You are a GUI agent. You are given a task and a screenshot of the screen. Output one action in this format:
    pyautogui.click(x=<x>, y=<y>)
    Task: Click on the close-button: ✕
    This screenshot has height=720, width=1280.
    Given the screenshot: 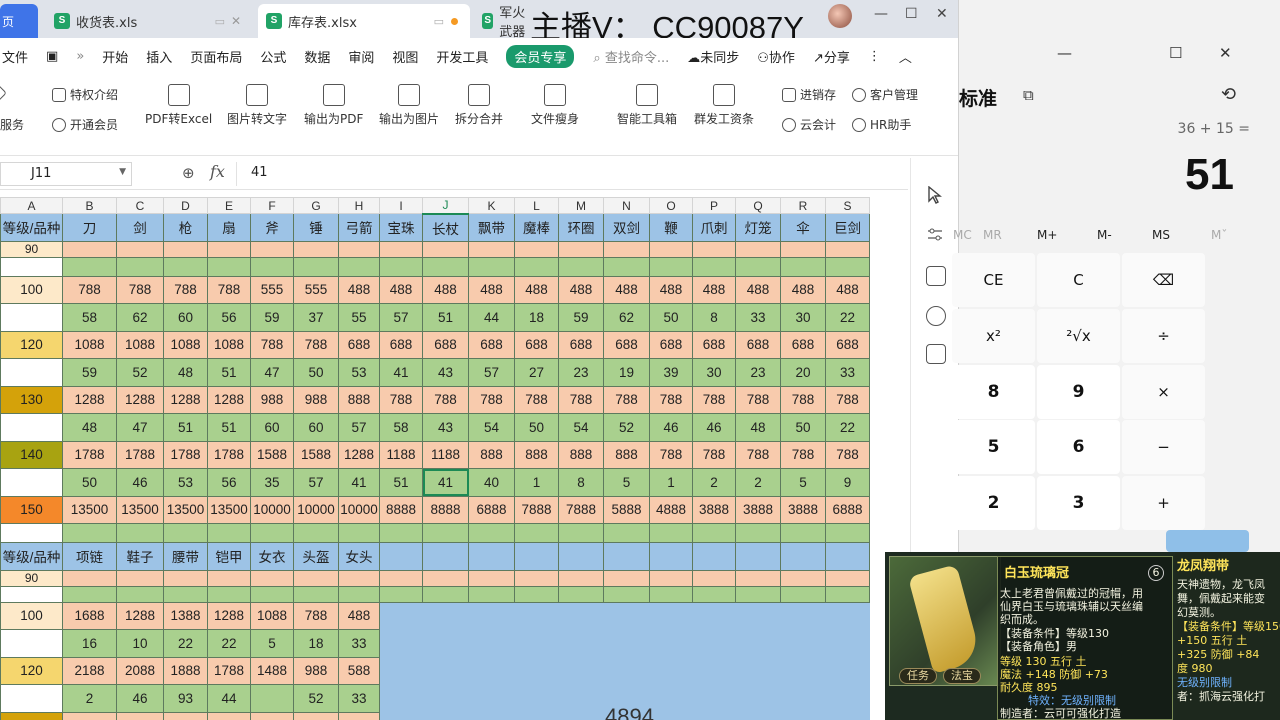 What is the action you would take?
    pyautogui.click(x=942, y=14)
    